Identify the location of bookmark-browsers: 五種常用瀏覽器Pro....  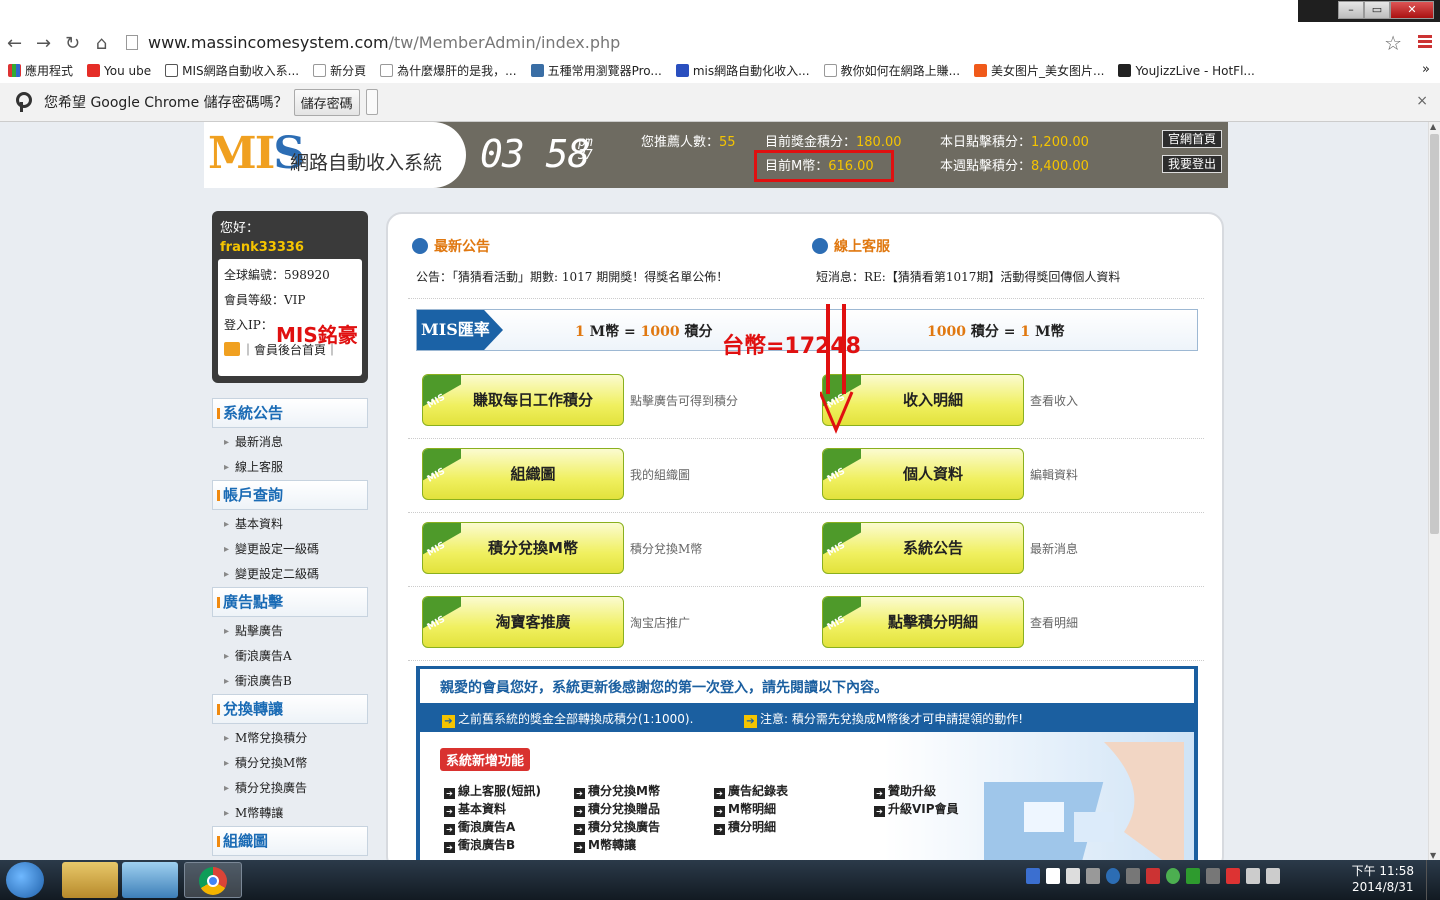
(596, 70).